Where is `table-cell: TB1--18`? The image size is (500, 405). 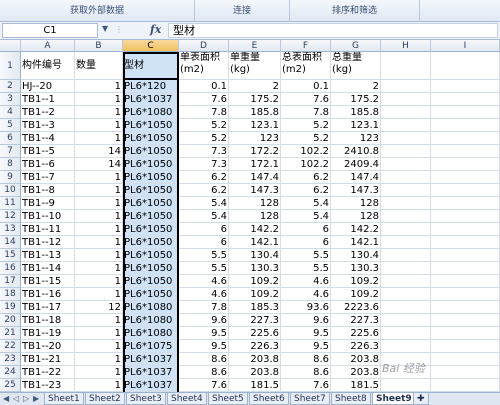
table-cell: TB1--18 is located at coordinates (48, 320).